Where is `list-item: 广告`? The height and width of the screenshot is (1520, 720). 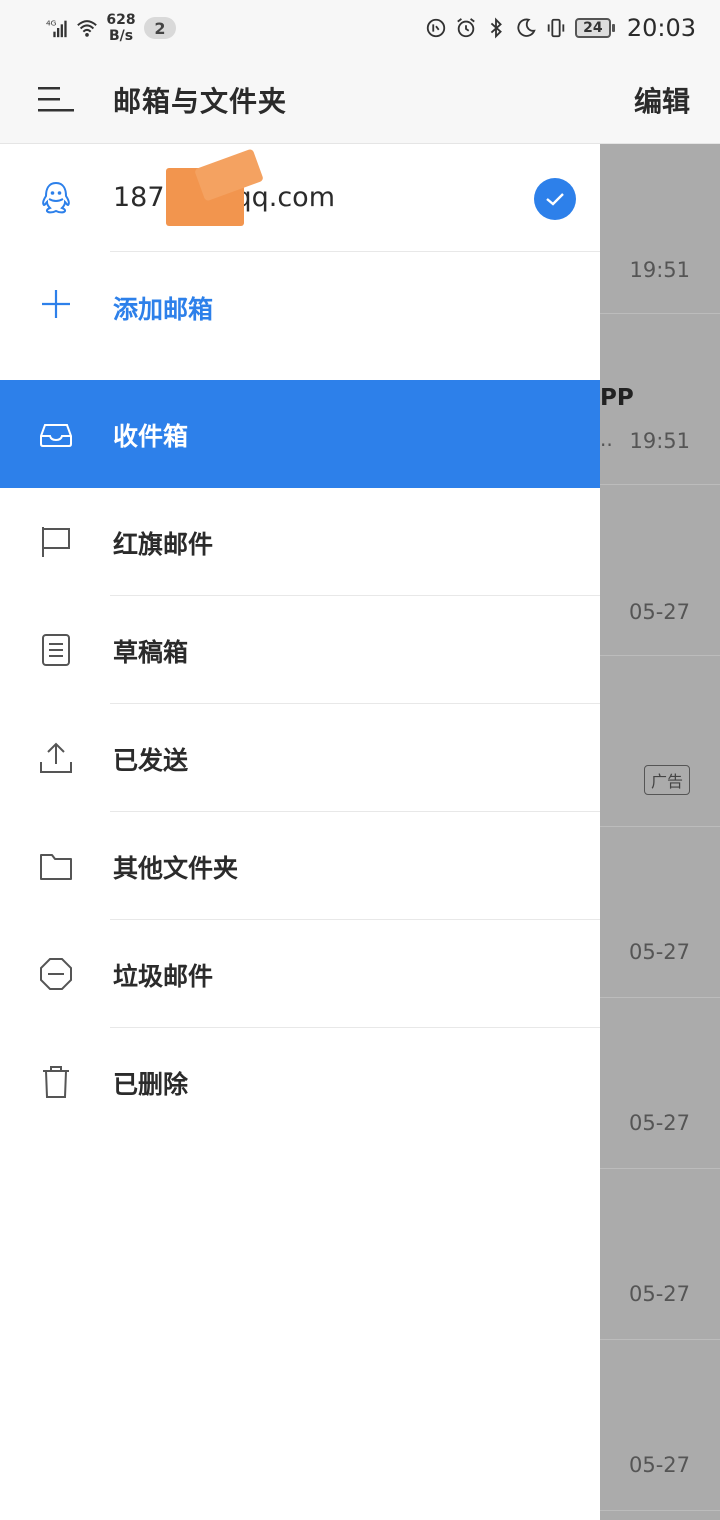 list-item: 广告 is located at coordinates (660, 742).